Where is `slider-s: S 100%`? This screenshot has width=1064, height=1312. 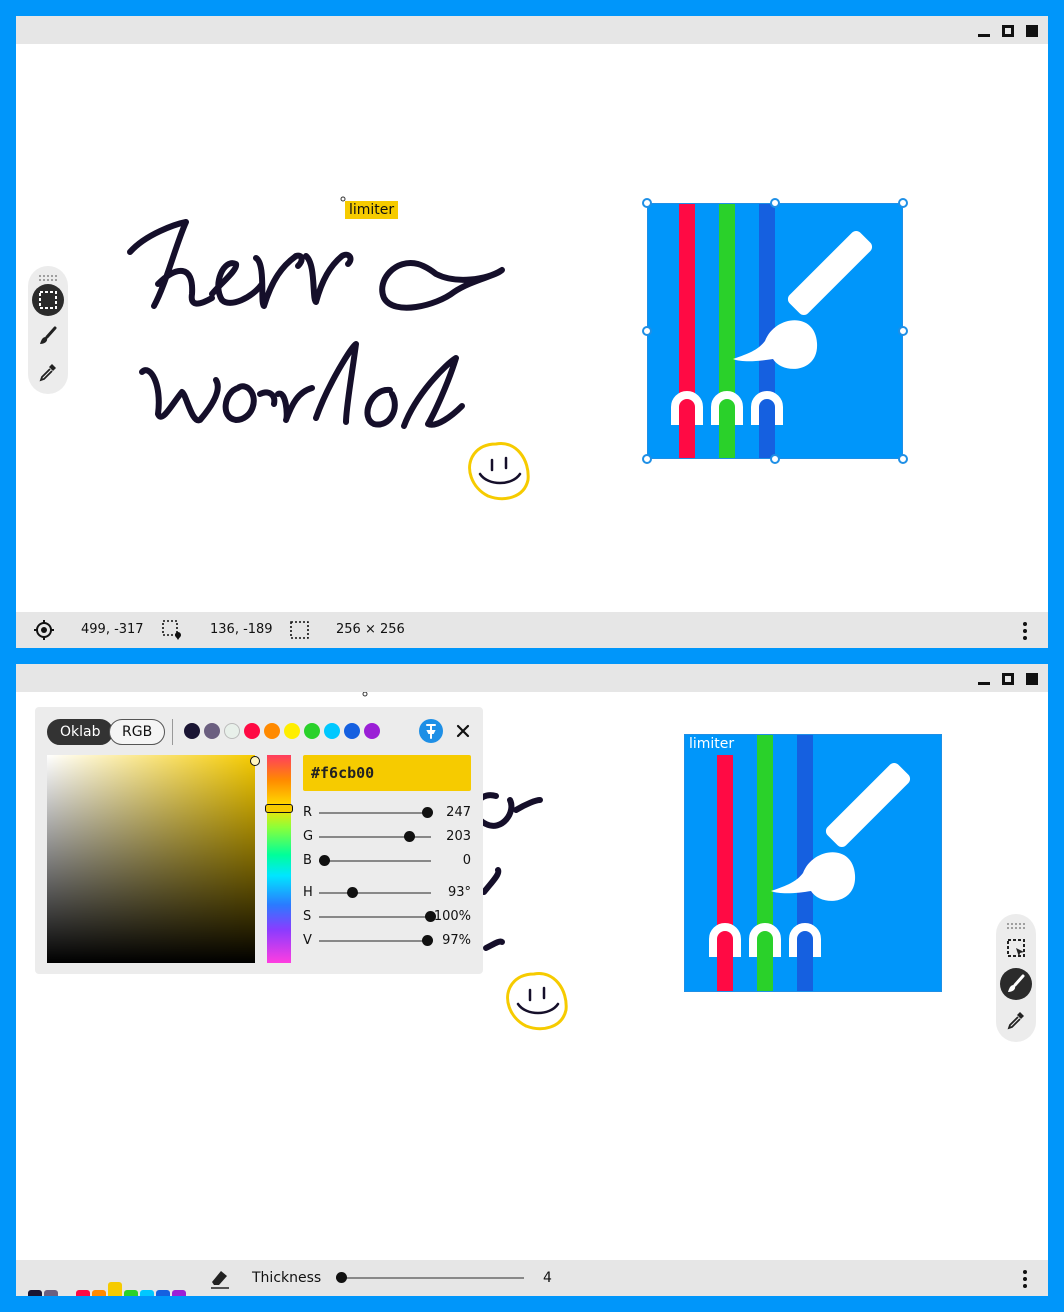
slider-s: S 100% is located at coordinates (388, 917).